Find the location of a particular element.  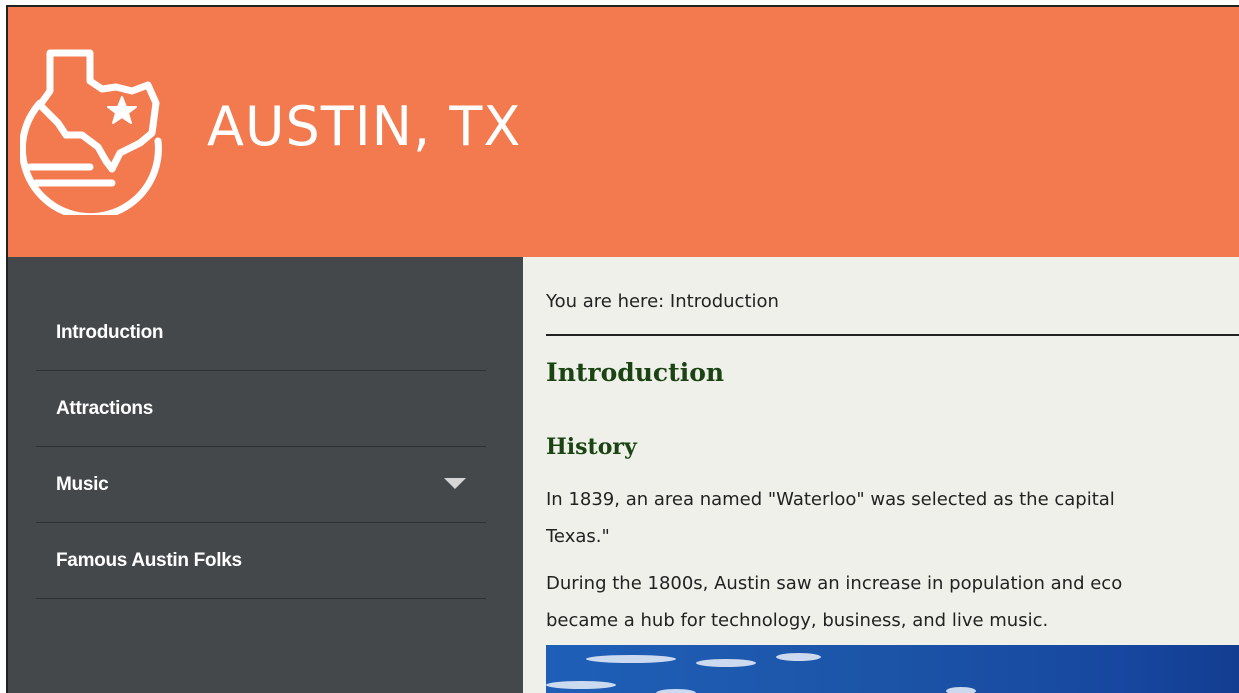

sidebar-item-label: Introduction is located at coordinates (110, 333).